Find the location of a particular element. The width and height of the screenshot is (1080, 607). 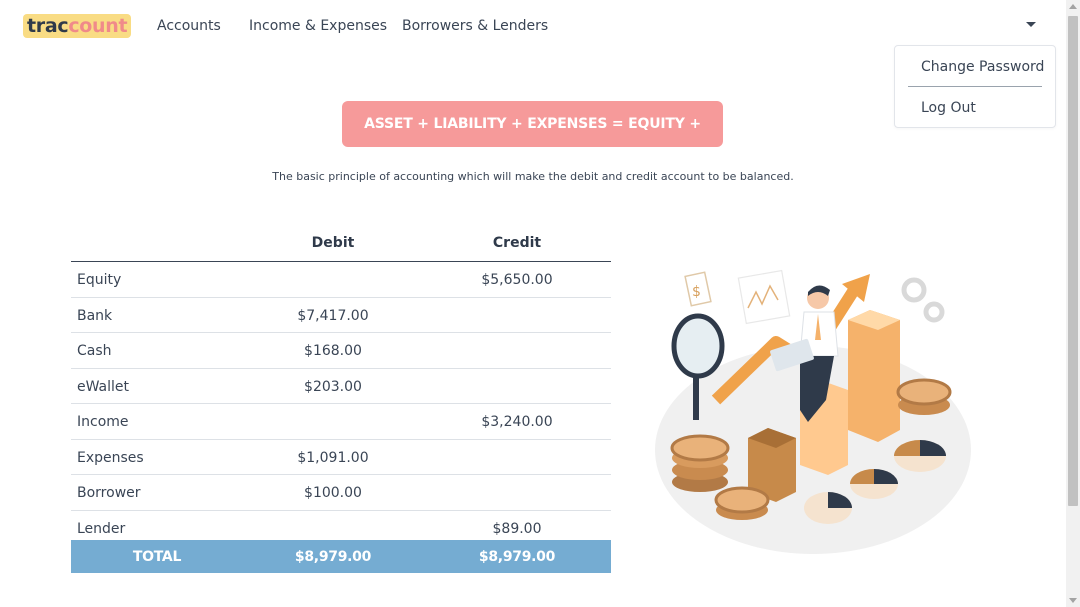

row-name: Borrower is located at coordinates (109, 493).